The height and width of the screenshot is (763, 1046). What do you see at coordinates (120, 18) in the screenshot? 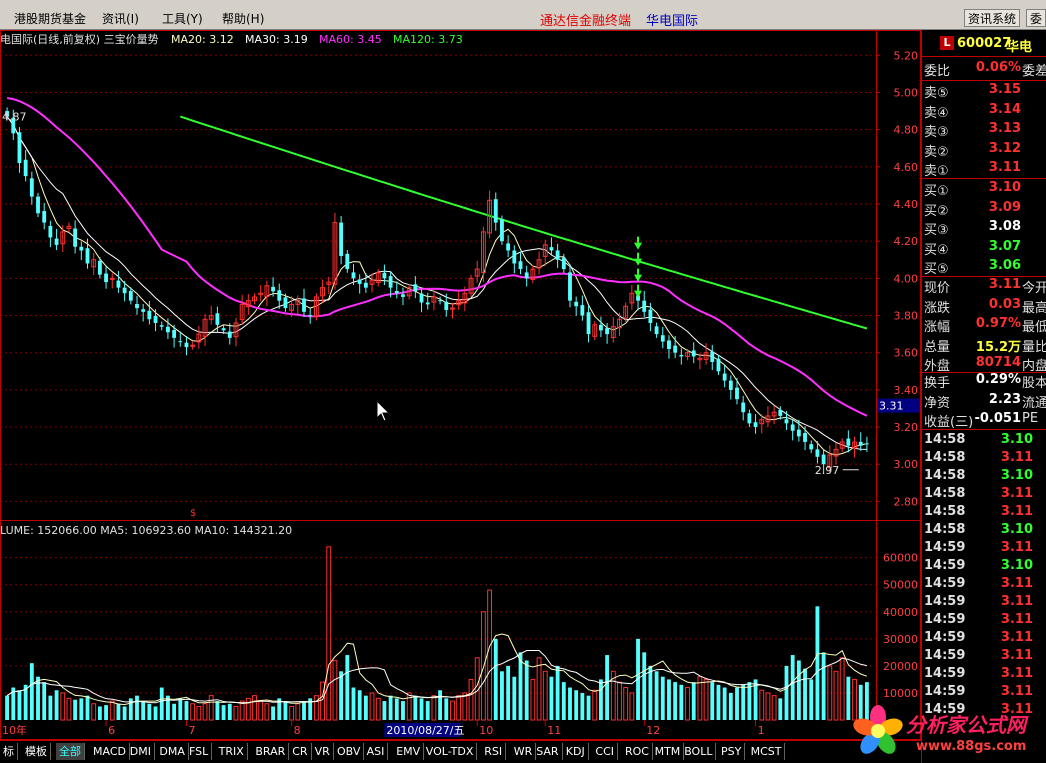
I see `menu-info: 资讯(I)` at bounding box center [120, 18].